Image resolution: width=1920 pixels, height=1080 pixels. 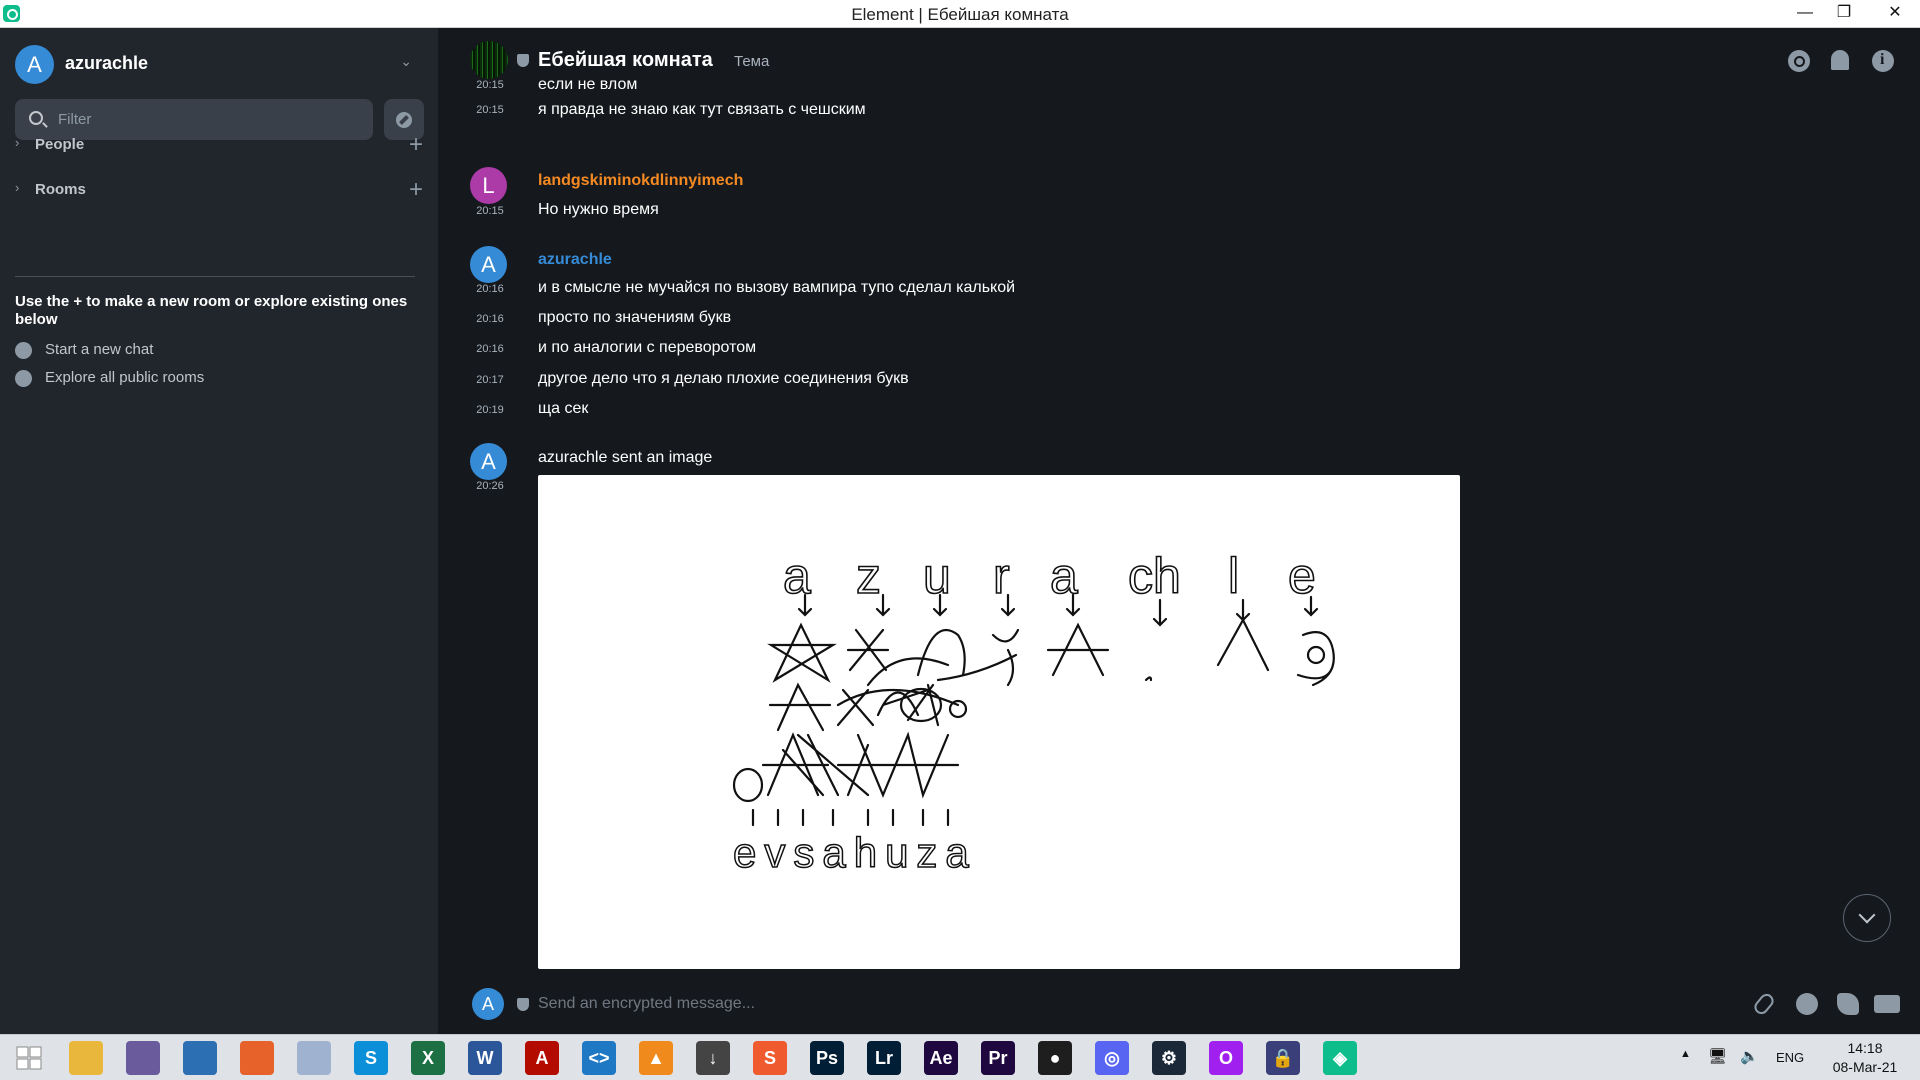 I want to click on add-people-button: +, so click(x=416, y=145).